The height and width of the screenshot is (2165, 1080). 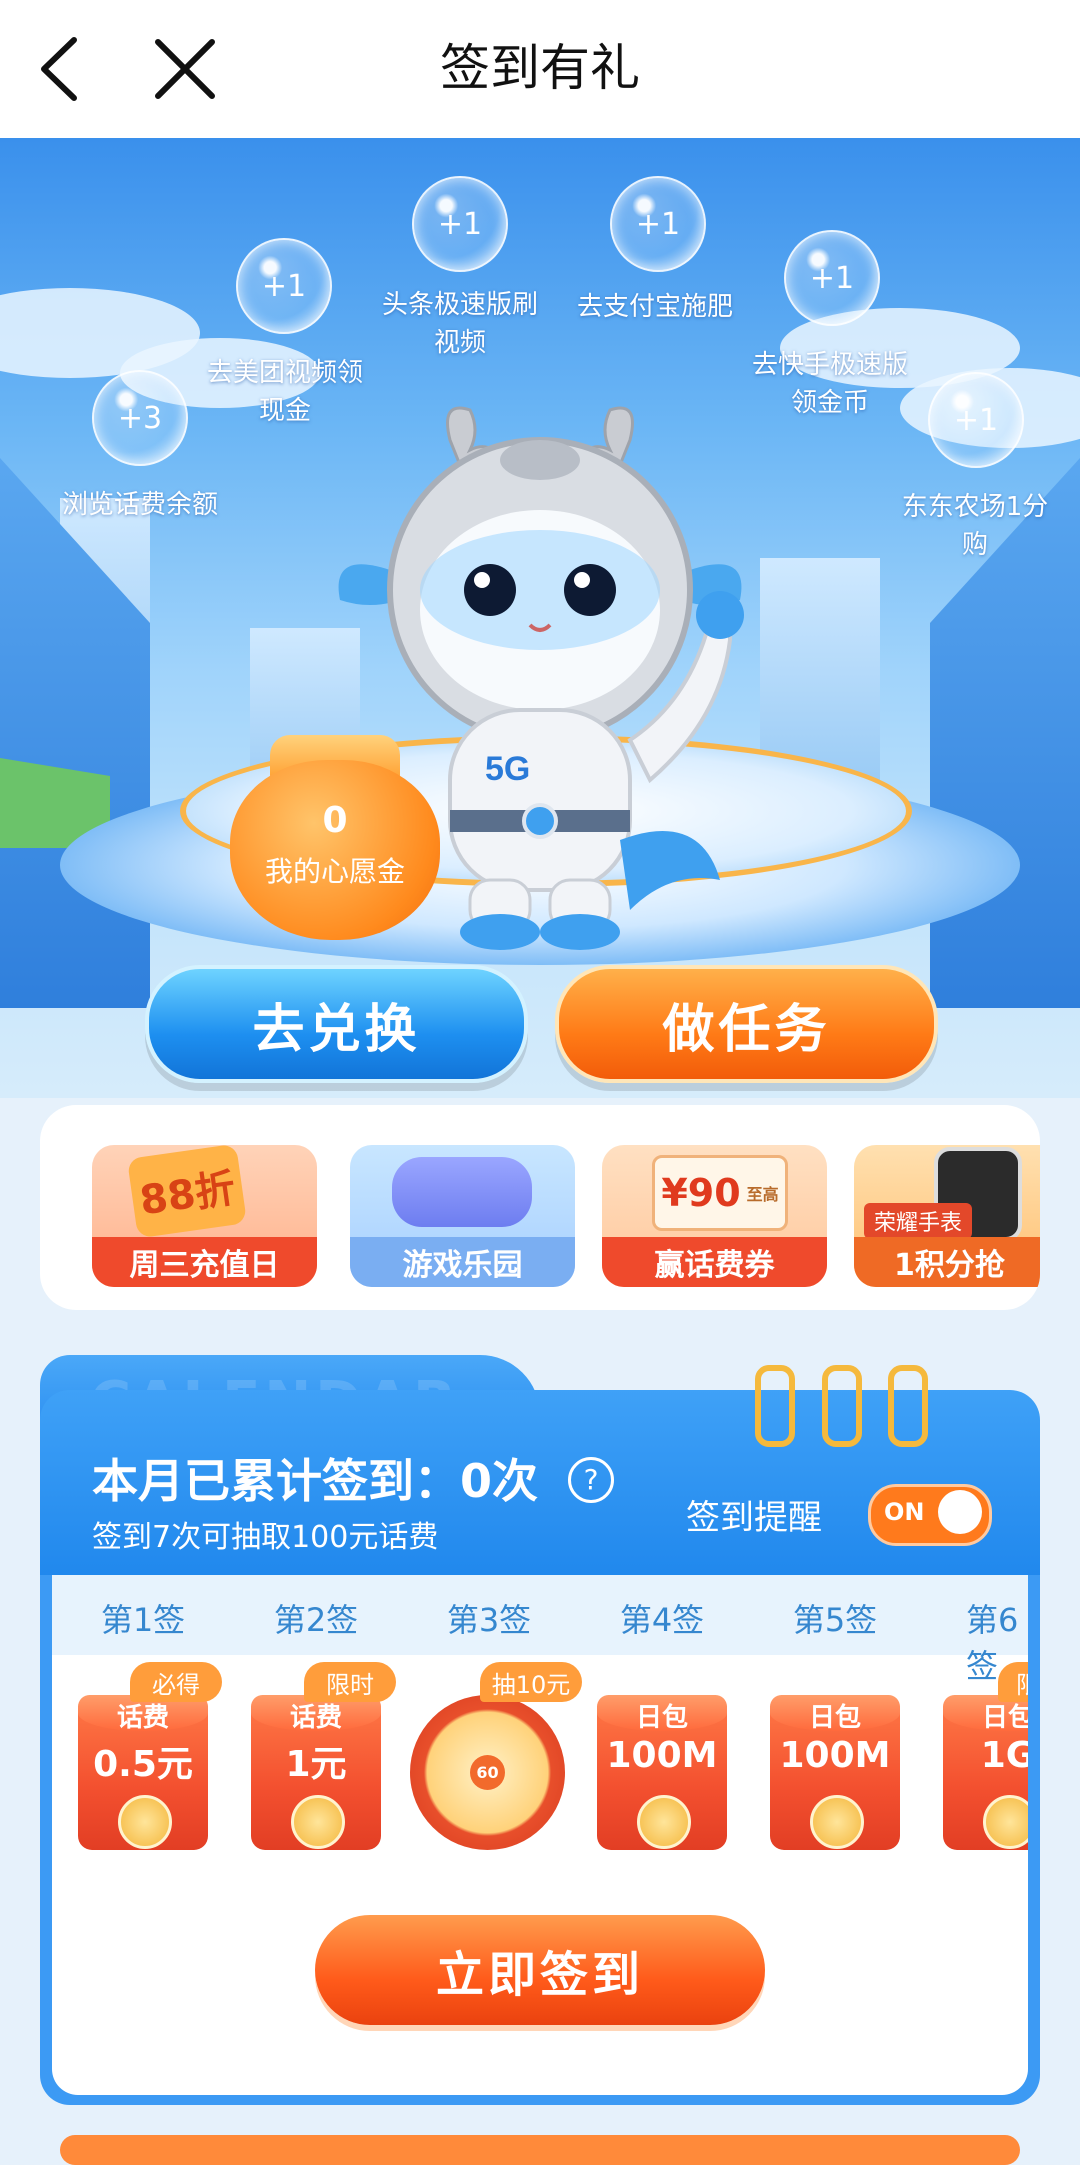 What do you see at coordinates (591, 1480) in the screenshot?
I see `help-icon: ?` at bounding box center [591, 1480].